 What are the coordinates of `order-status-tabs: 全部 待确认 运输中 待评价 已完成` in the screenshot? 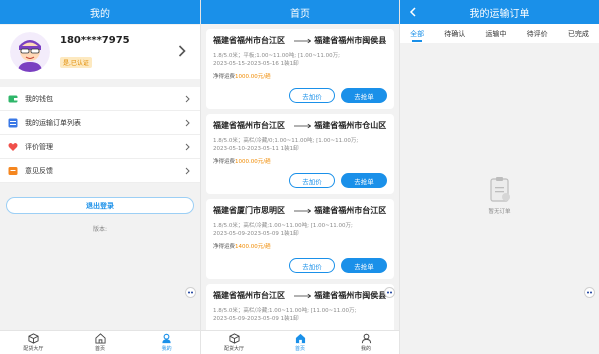 It's located at (499, 33).